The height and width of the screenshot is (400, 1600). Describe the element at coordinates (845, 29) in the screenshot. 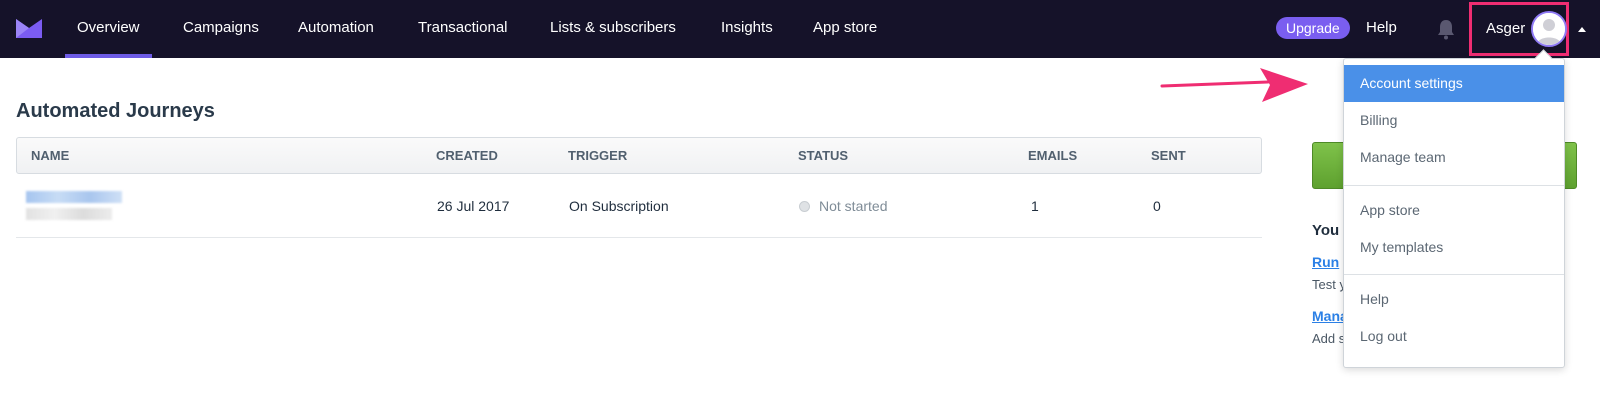

I see `nav-app-store: App store` at that location.